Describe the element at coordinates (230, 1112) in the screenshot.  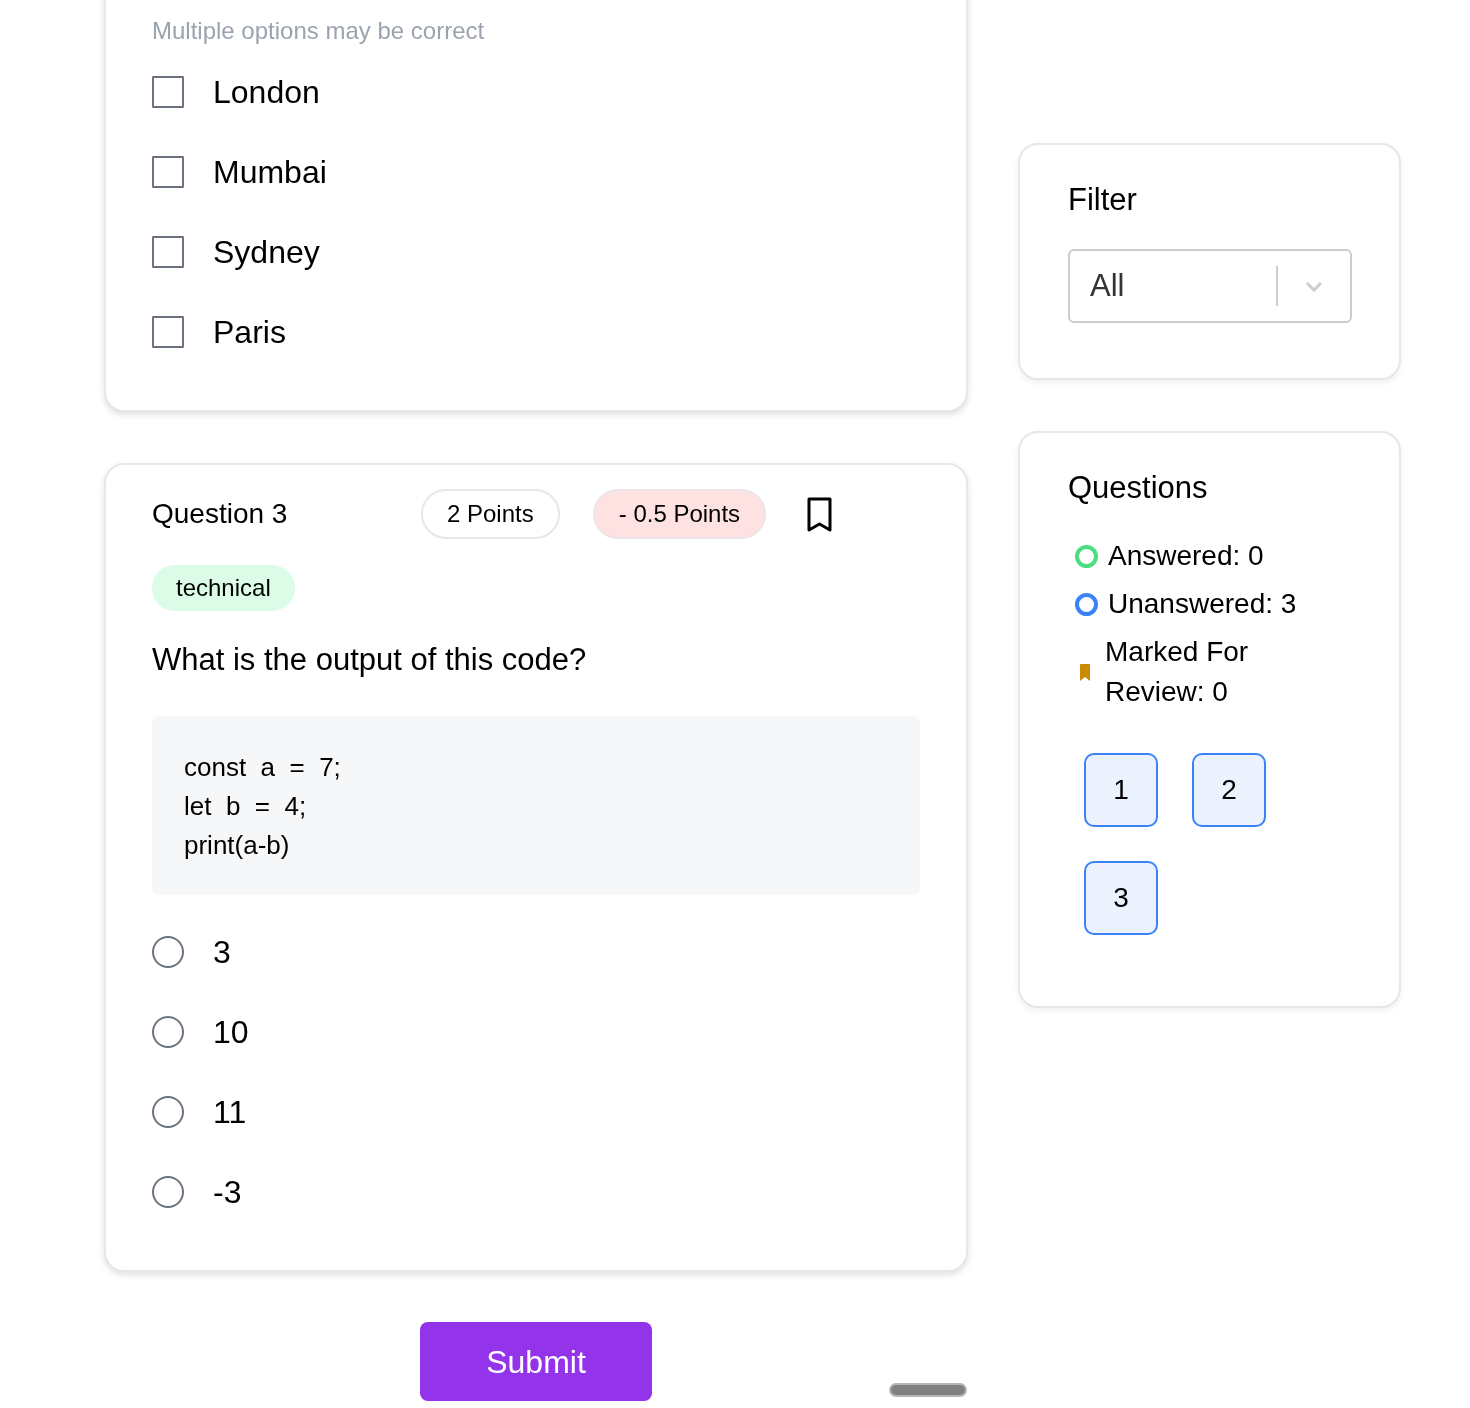
I see `option-label: 11` at that location.